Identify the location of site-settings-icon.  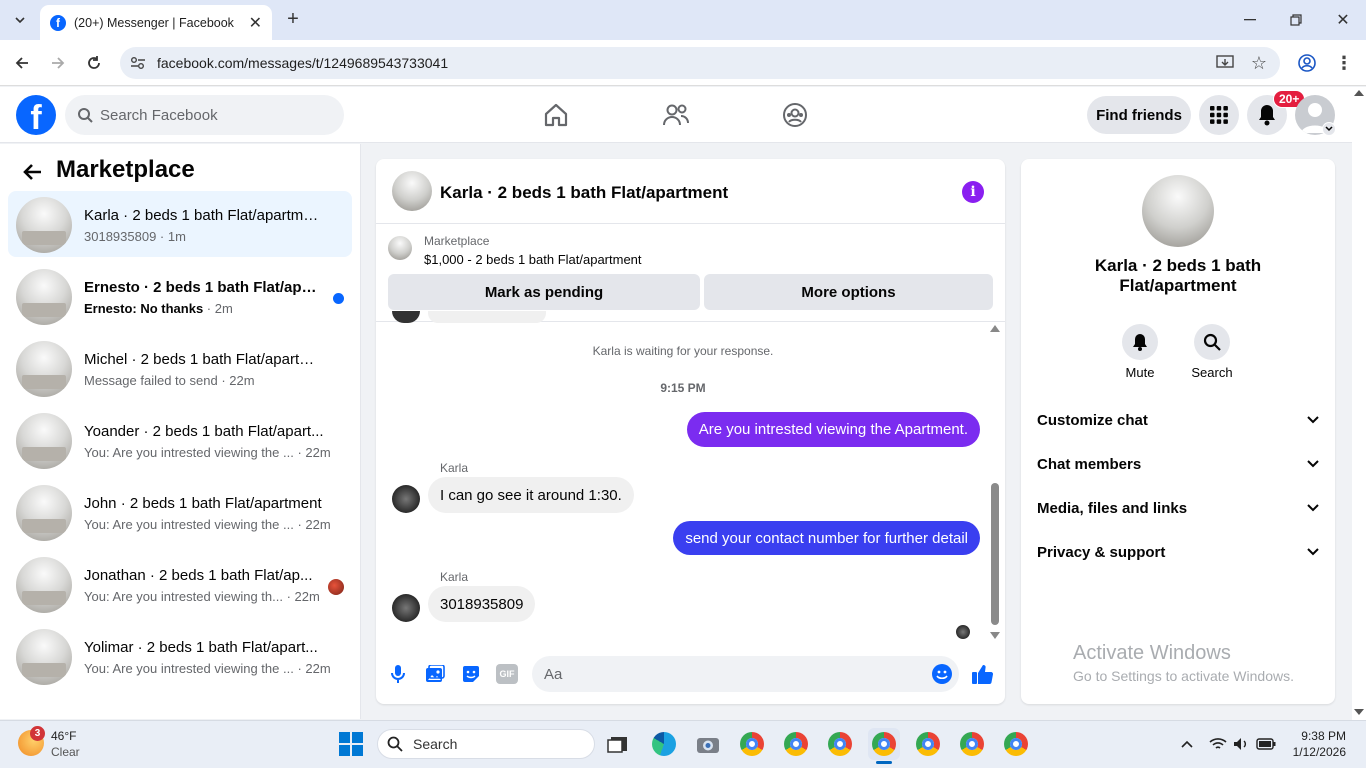
(138, 63).